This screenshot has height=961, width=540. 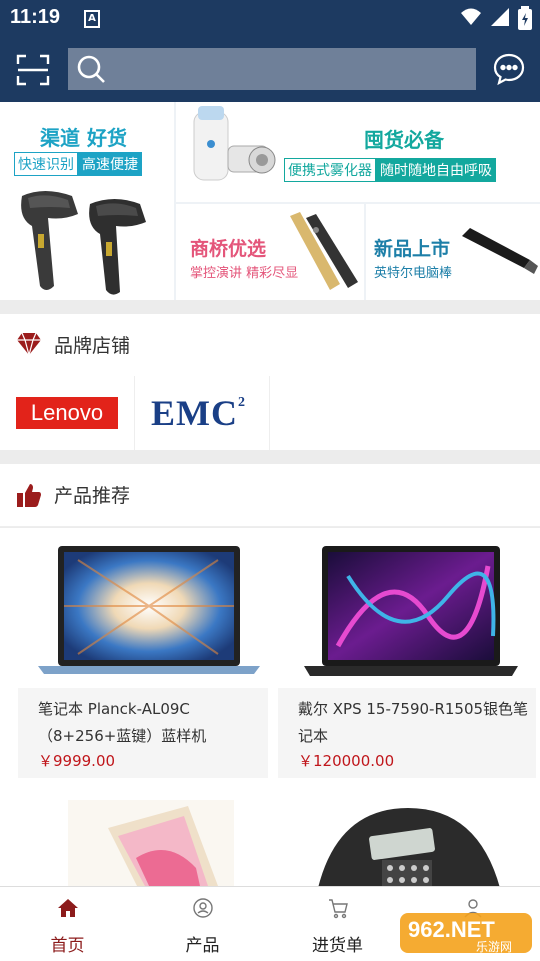 I want to click on tab-home: 首页, so click(x=67, y=924).